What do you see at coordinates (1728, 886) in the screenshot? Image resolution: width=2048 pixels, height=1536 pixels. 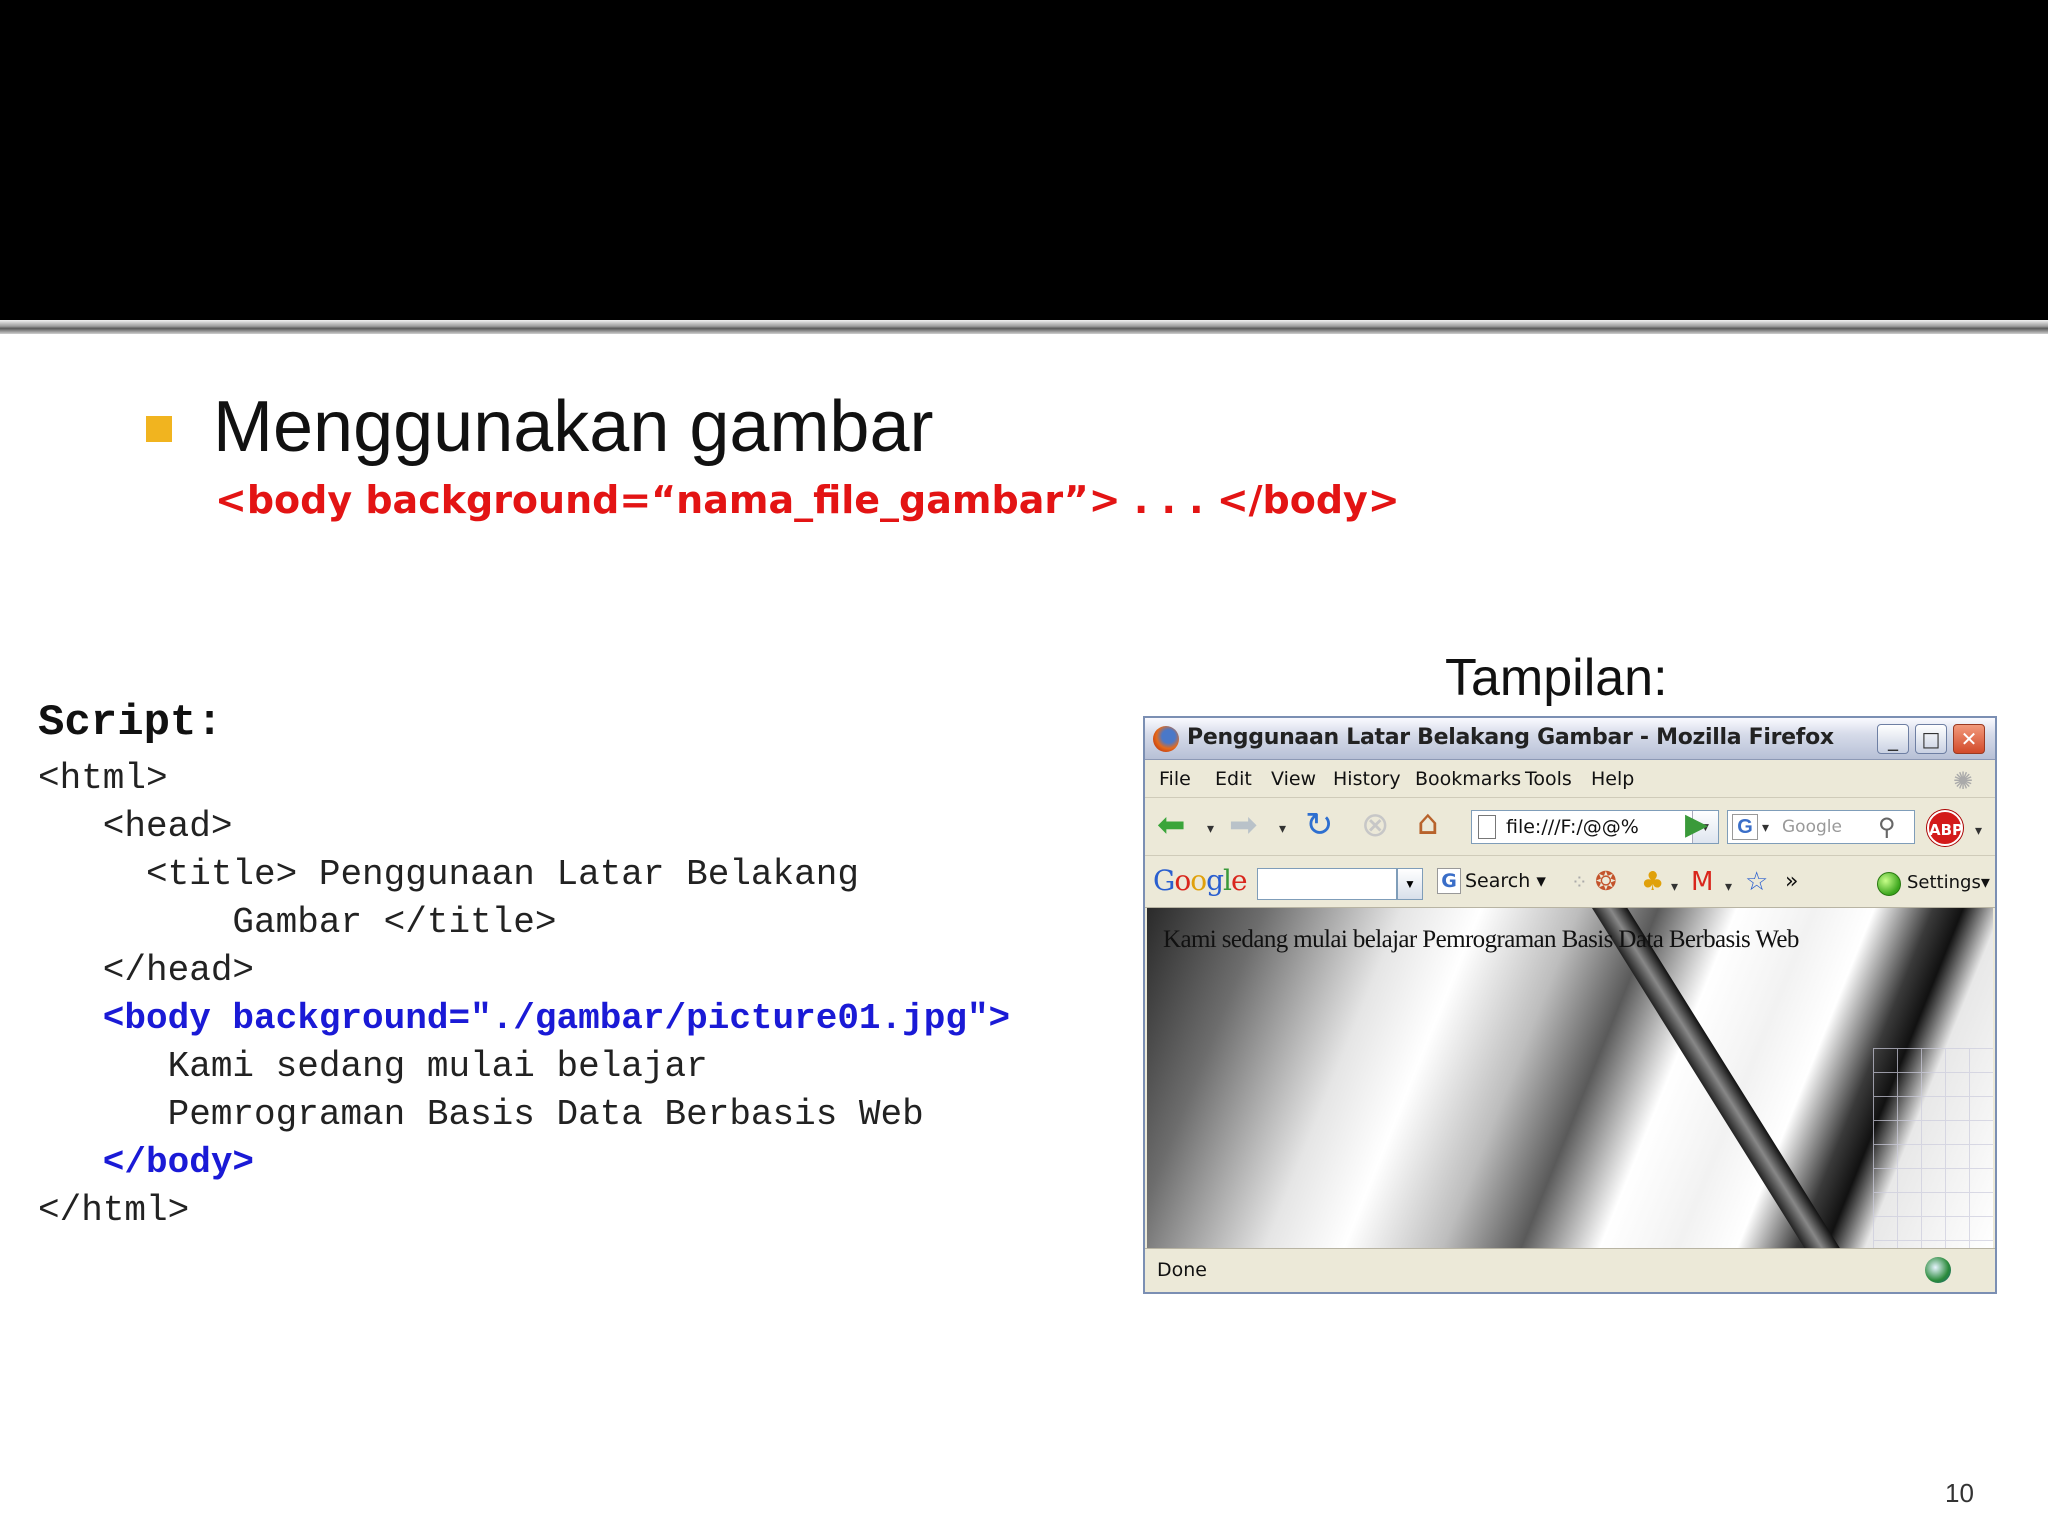 I see `gmail-dropdown-icon: ▾` at bounding box center [1728, 886].